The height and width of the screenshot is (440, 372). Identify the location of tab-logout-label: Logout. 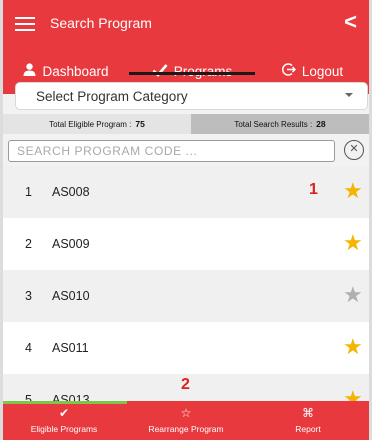
(322, 71).